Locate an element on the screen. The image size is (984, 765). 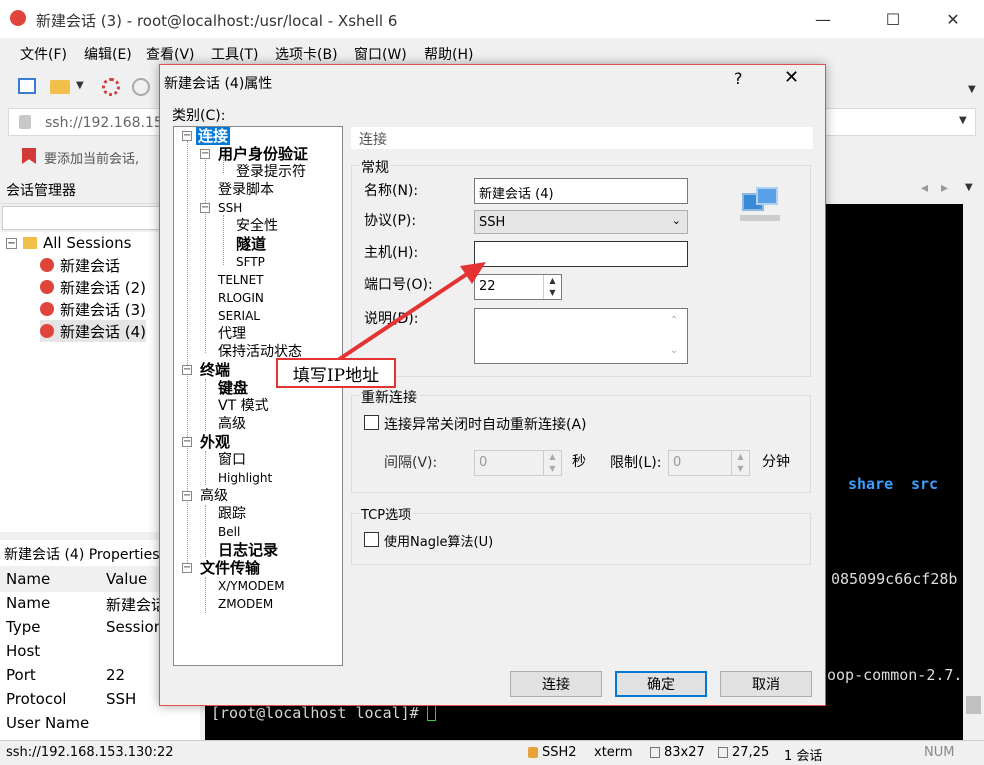
address-input: ssh://192.168.15 is located at coordinates (104, 123).